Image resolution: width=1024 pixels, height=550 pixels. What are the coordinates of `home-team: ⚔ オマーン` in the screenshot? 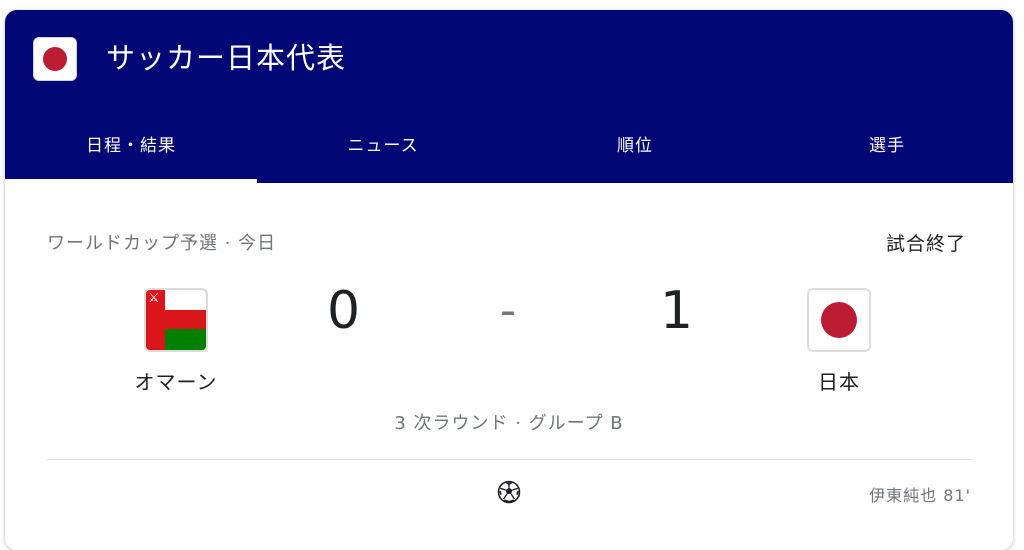 It's located at (176, 341).